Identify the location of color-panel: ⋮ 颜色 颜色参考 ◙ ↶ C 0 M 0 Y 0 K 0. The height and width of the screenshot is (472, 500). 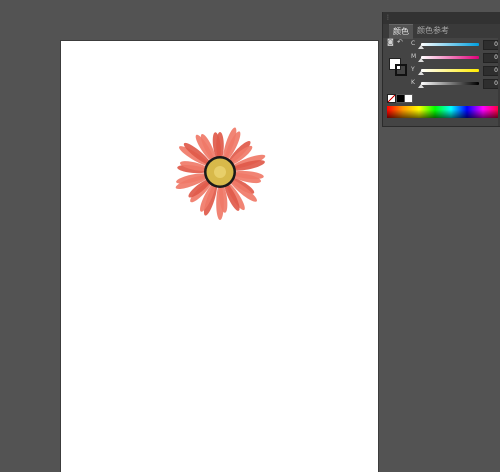
(441, 69).